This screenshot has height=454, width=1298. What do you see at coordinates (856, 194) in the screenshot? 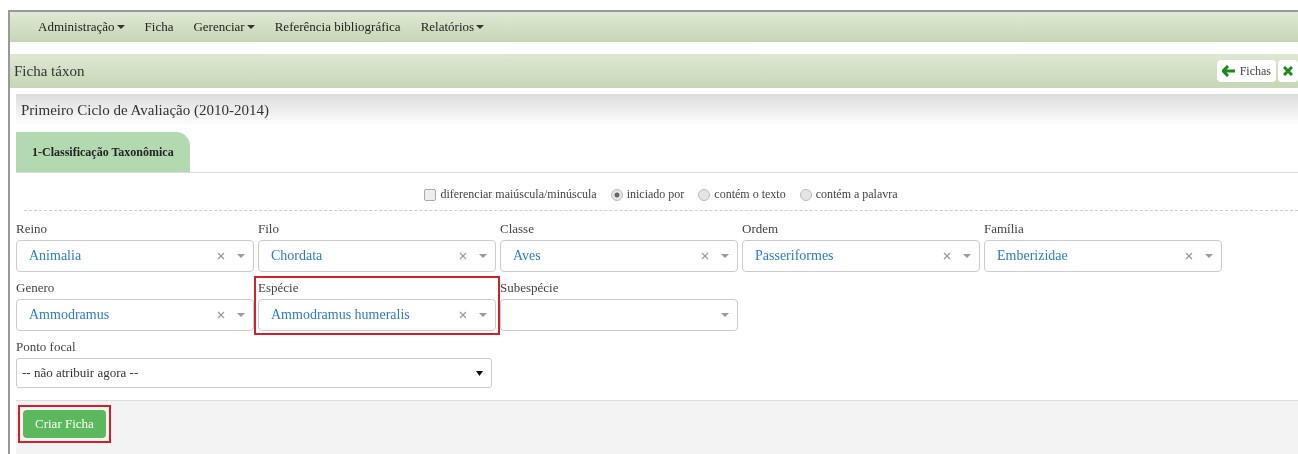
I see `option-label: contém a palavra` at bounding box center [856, 194].